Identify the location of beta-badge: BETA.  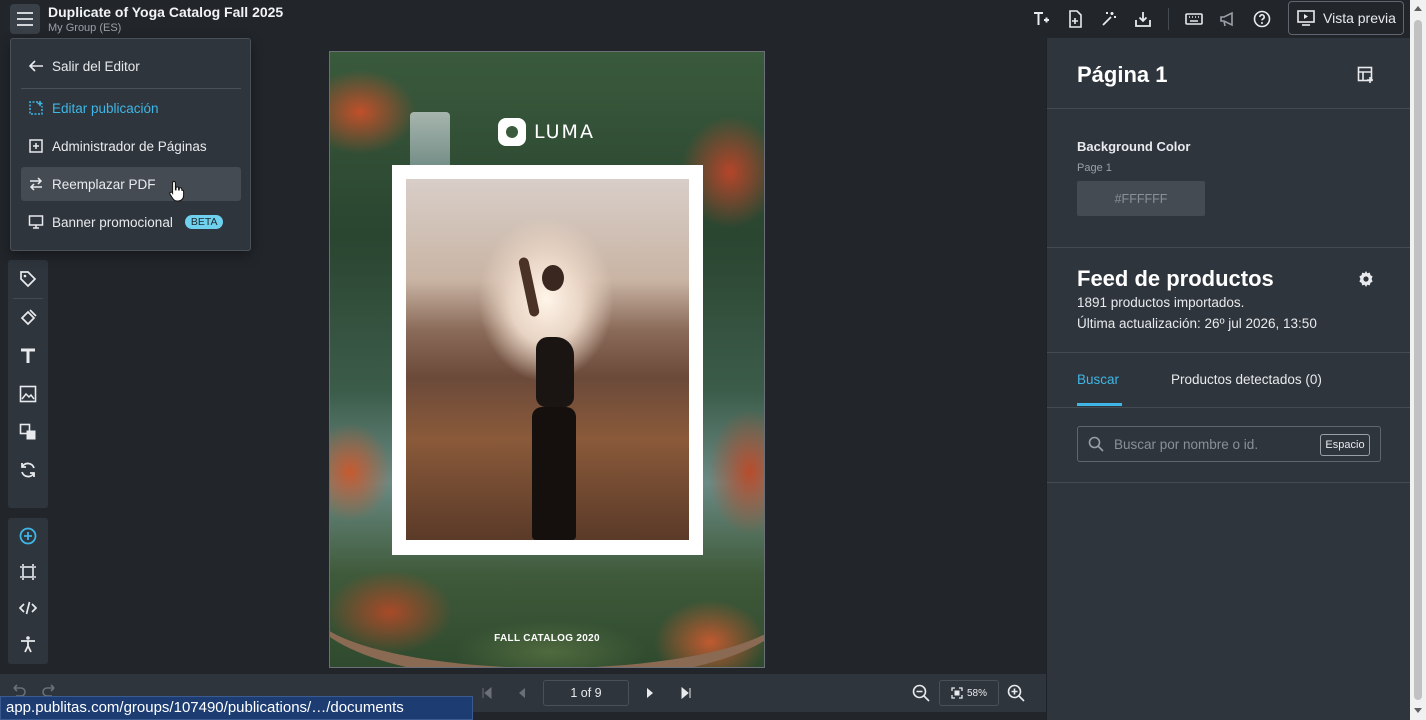
(204, 222).